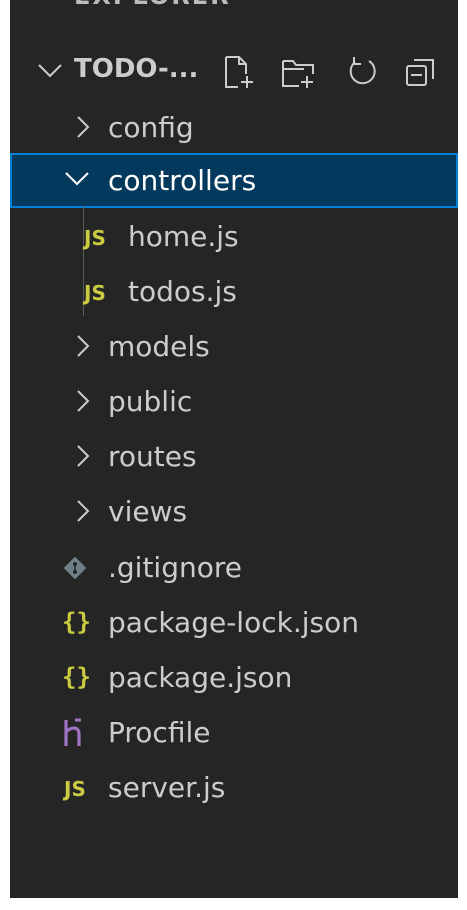 The width and height of the screenshot is (467, 910). I want to click on tree-item-label: controllers, so click(182, 180).